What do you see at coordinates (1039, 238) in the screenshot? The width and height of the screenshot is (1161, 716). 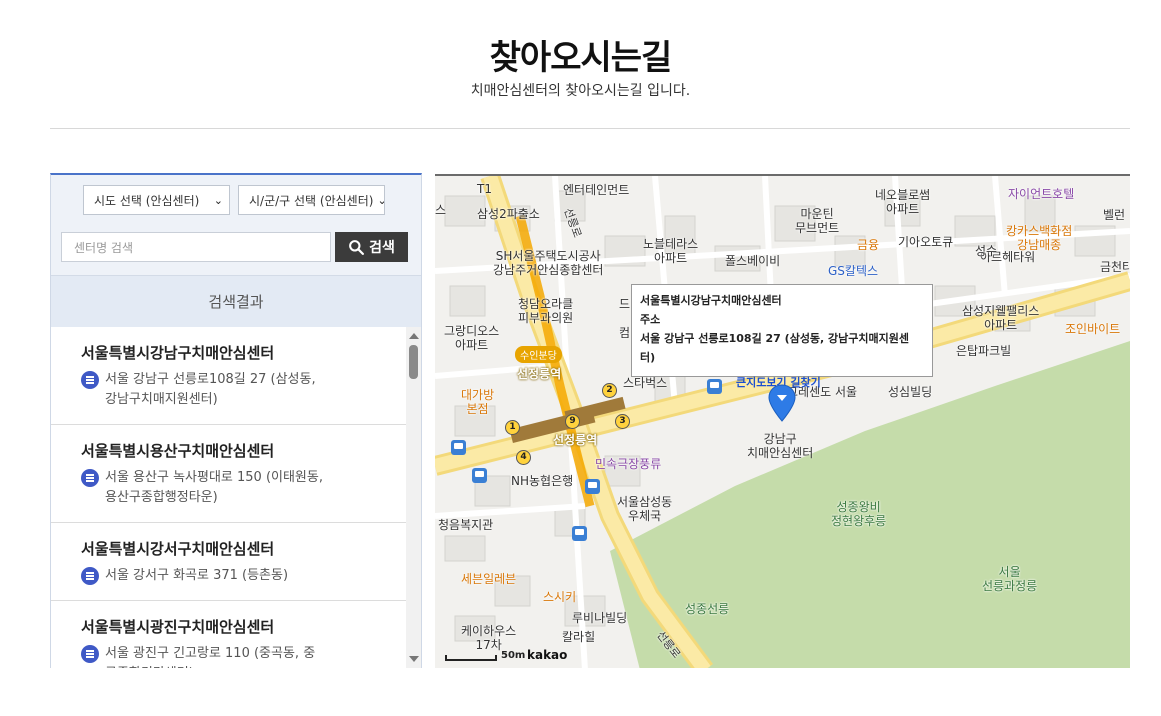 I see `map-label: 캉카스백화점 강남매종` at bounding box center [1039, 238].